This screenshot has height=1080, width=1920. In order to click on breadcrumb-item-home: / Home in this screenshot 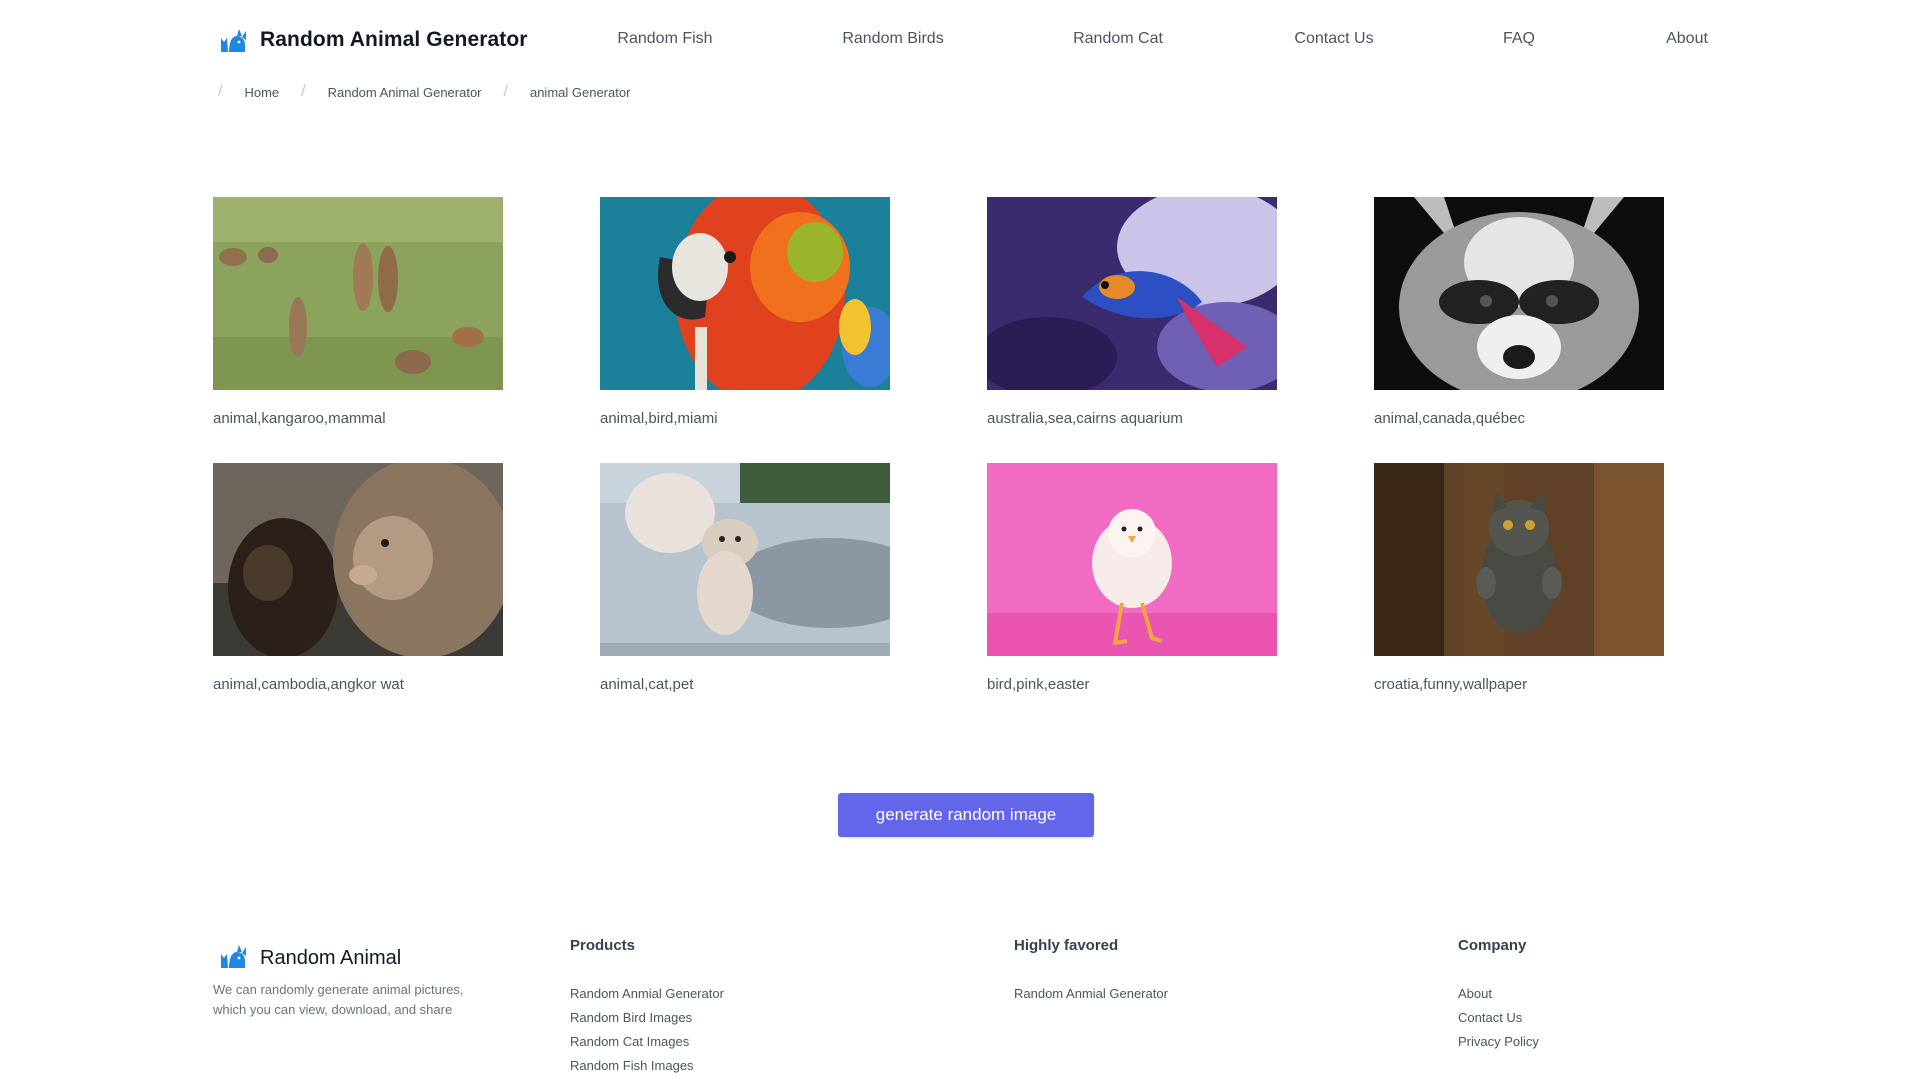, I will do `click(259, 92)`.